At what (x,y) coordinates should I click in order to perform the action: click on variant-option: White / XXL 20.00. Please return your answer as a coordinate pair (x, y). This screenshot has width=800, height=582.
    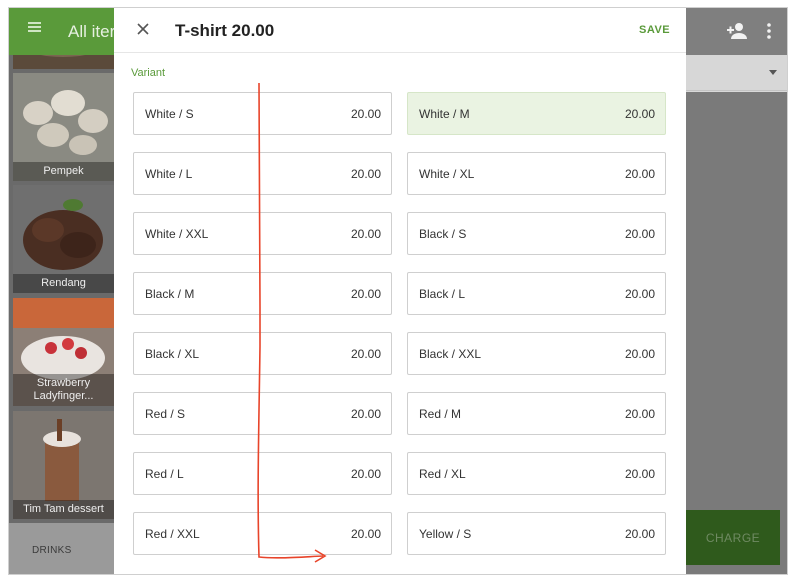
    Looking at the image, I should click on (262, 233).